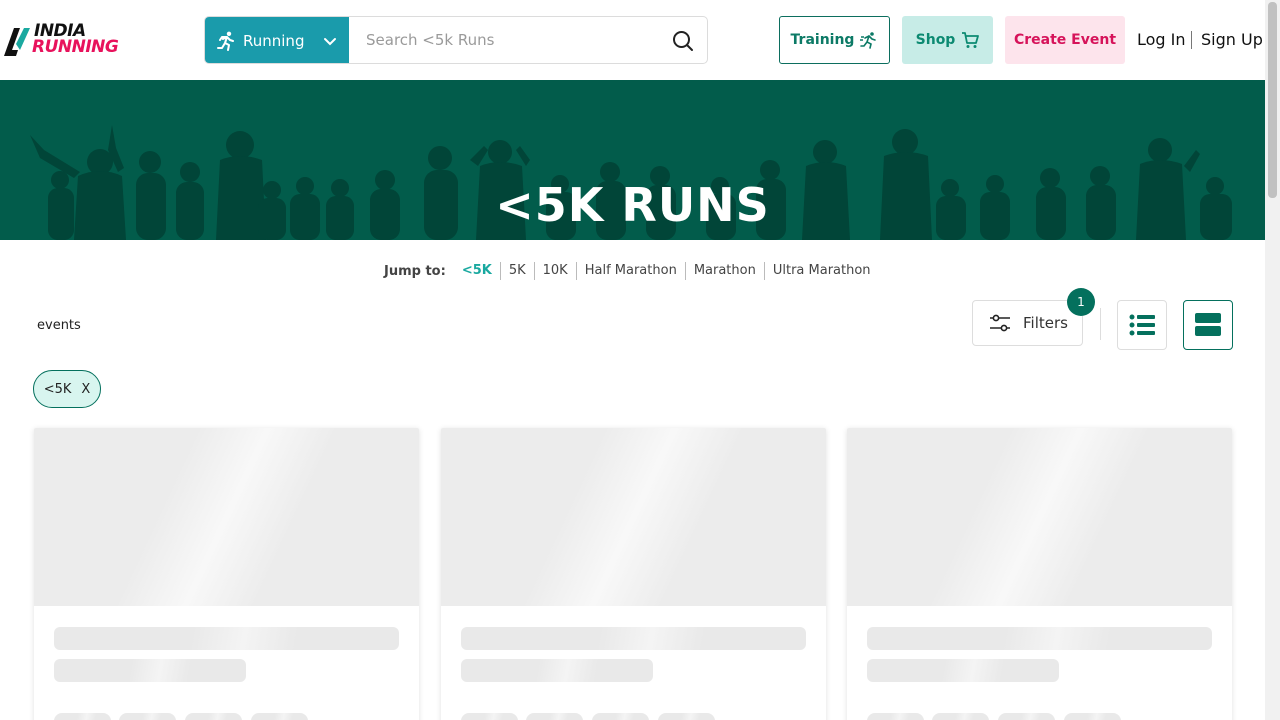  I want to click on jump-link-half-marathon: Half Marathon, so click(630, 271).